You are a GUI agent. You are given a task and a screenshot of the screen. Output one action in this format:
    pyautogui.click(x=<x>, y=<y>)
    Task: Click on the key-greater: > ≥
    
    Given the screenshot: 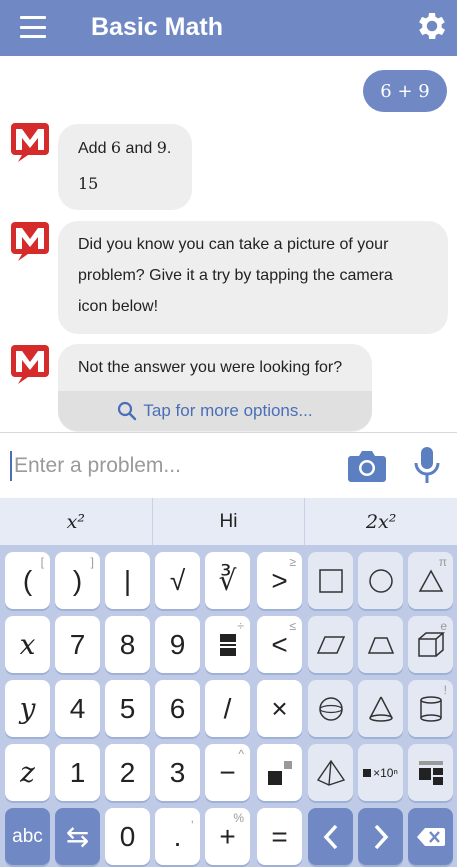 What is the action you would take?
    pyautogui.click(x=279, y=580)
    